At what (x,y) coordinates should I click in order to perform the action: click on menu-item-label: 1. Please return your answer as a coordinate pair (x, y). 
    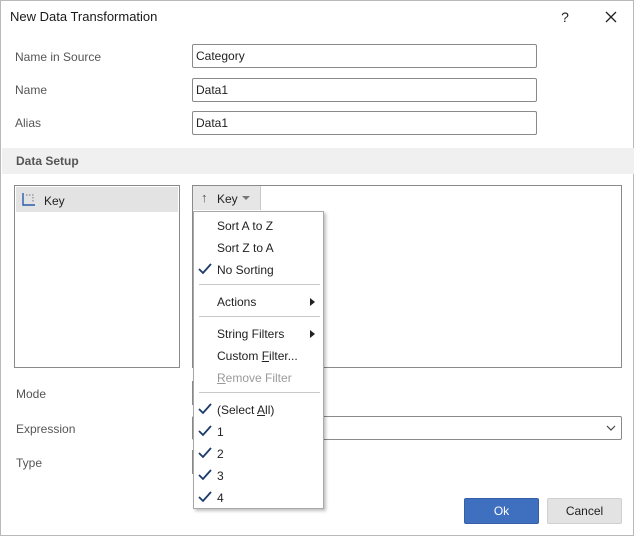
    Looking at the image, I should click on (220, 432).